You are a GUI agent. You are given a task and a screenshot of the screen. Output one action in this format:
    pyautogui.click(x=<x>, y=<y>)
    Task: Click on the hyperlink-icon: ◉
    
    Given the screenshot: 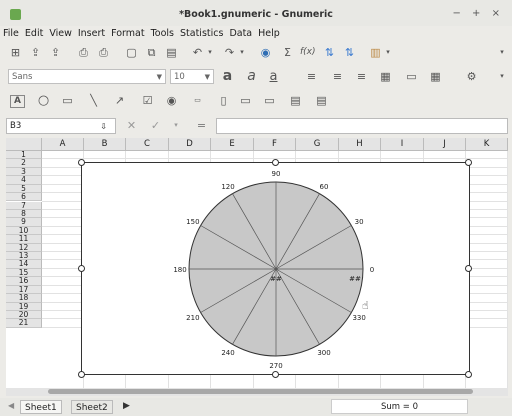 What is the action you would take?
    pyautogui.click(x=265, y=52)
    